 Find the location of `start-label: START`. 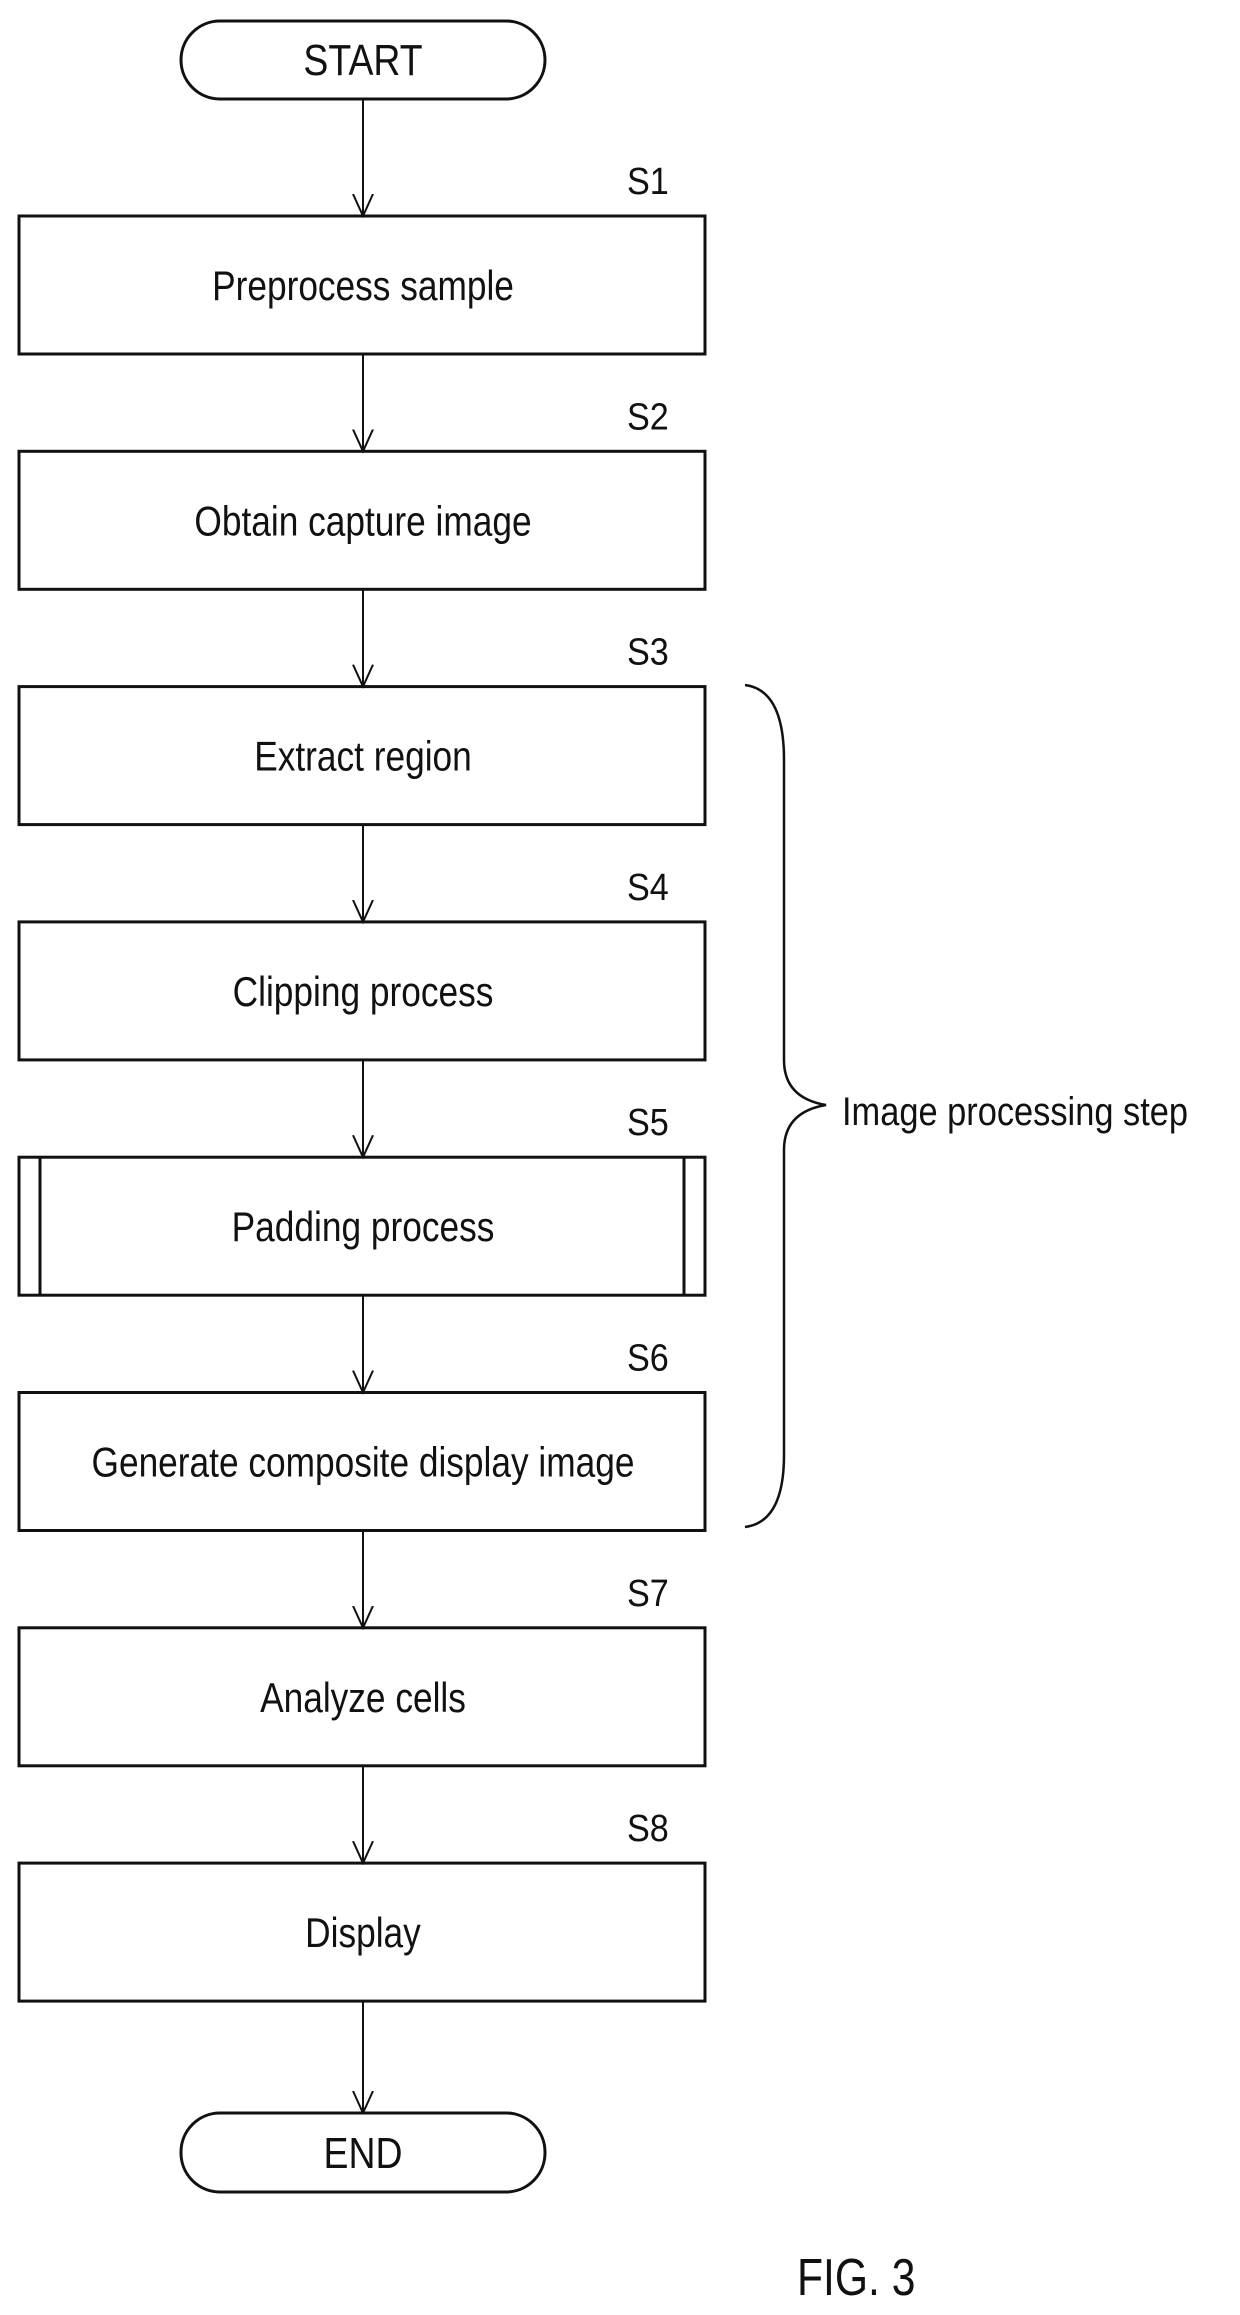

start-label: START is located at coordinates (362, 60).